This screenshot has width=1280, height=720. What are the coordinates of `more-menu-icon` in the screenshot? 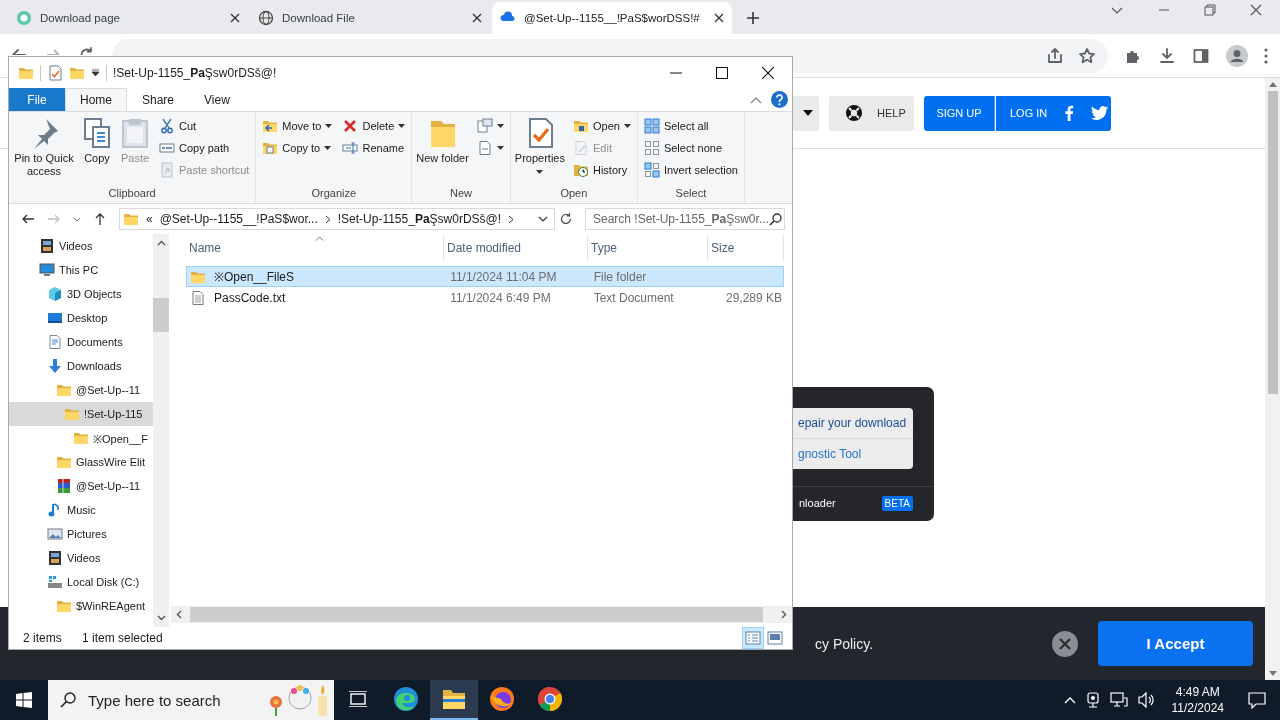 It's located at (1266, 55).